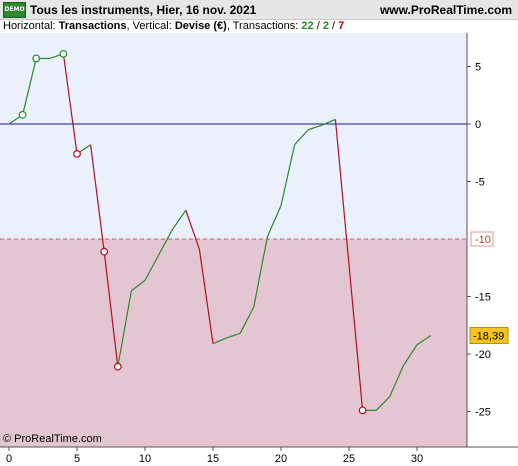 The width and height of the screenshot is (518, 466). Describe the element at coordinates (281, 459) in the screenshot. I see `x-tick-label: 20` at that location.